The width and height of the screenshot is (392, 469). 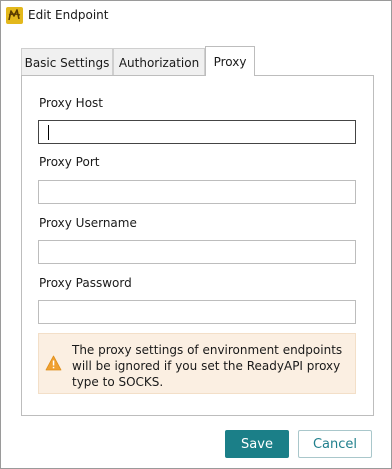 What do you see at coordinates (48, 132) in the screenshot?
I see `text-caret` at bounding box center [48, 132].